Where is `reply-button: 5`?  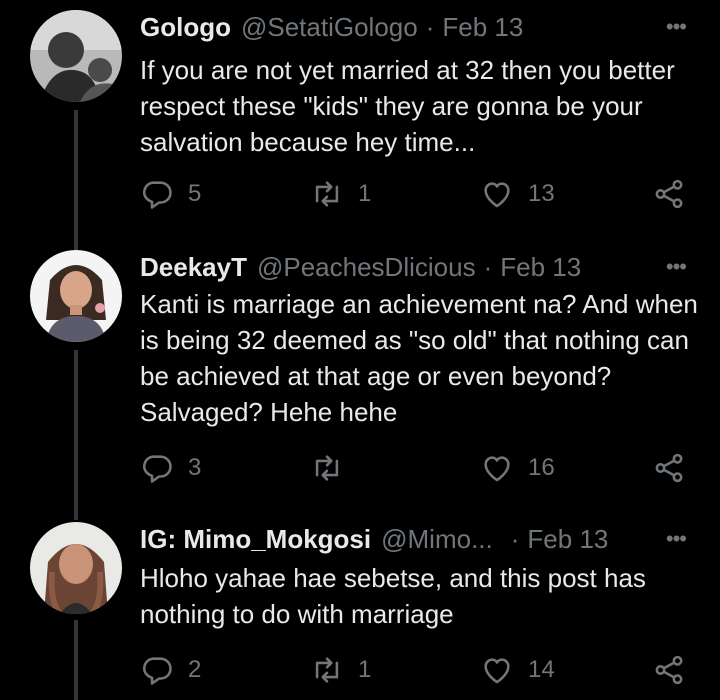
reply-button: 5 is located at coordinates (170, 194).